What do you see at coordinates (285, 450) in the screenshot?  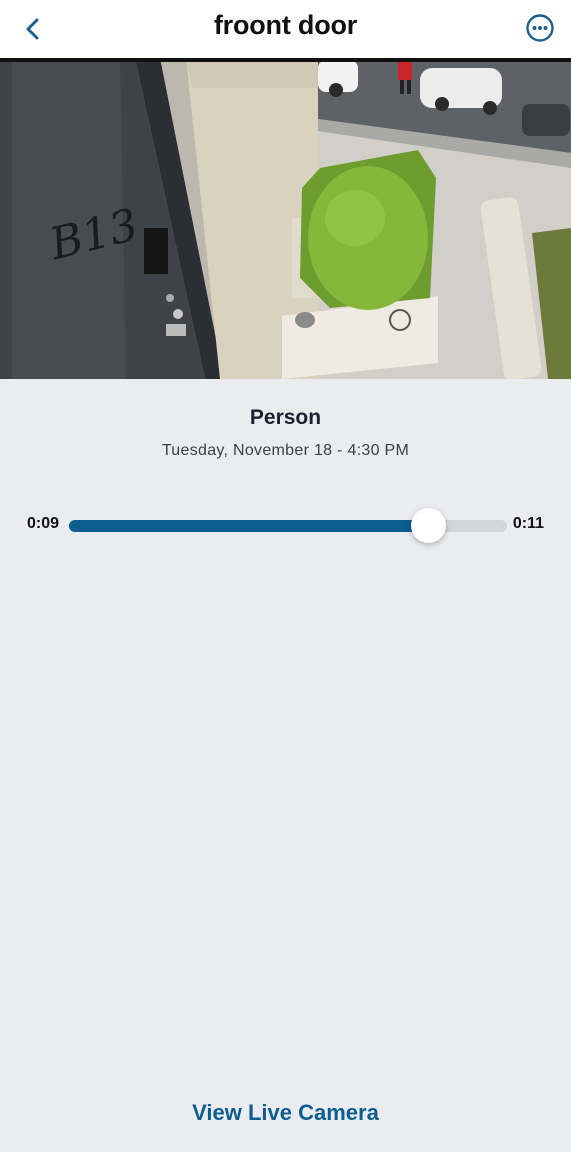 I see `event-timestamp: Tuesday, November 18 - 4:30 PM` at bounding box center [285, 450].